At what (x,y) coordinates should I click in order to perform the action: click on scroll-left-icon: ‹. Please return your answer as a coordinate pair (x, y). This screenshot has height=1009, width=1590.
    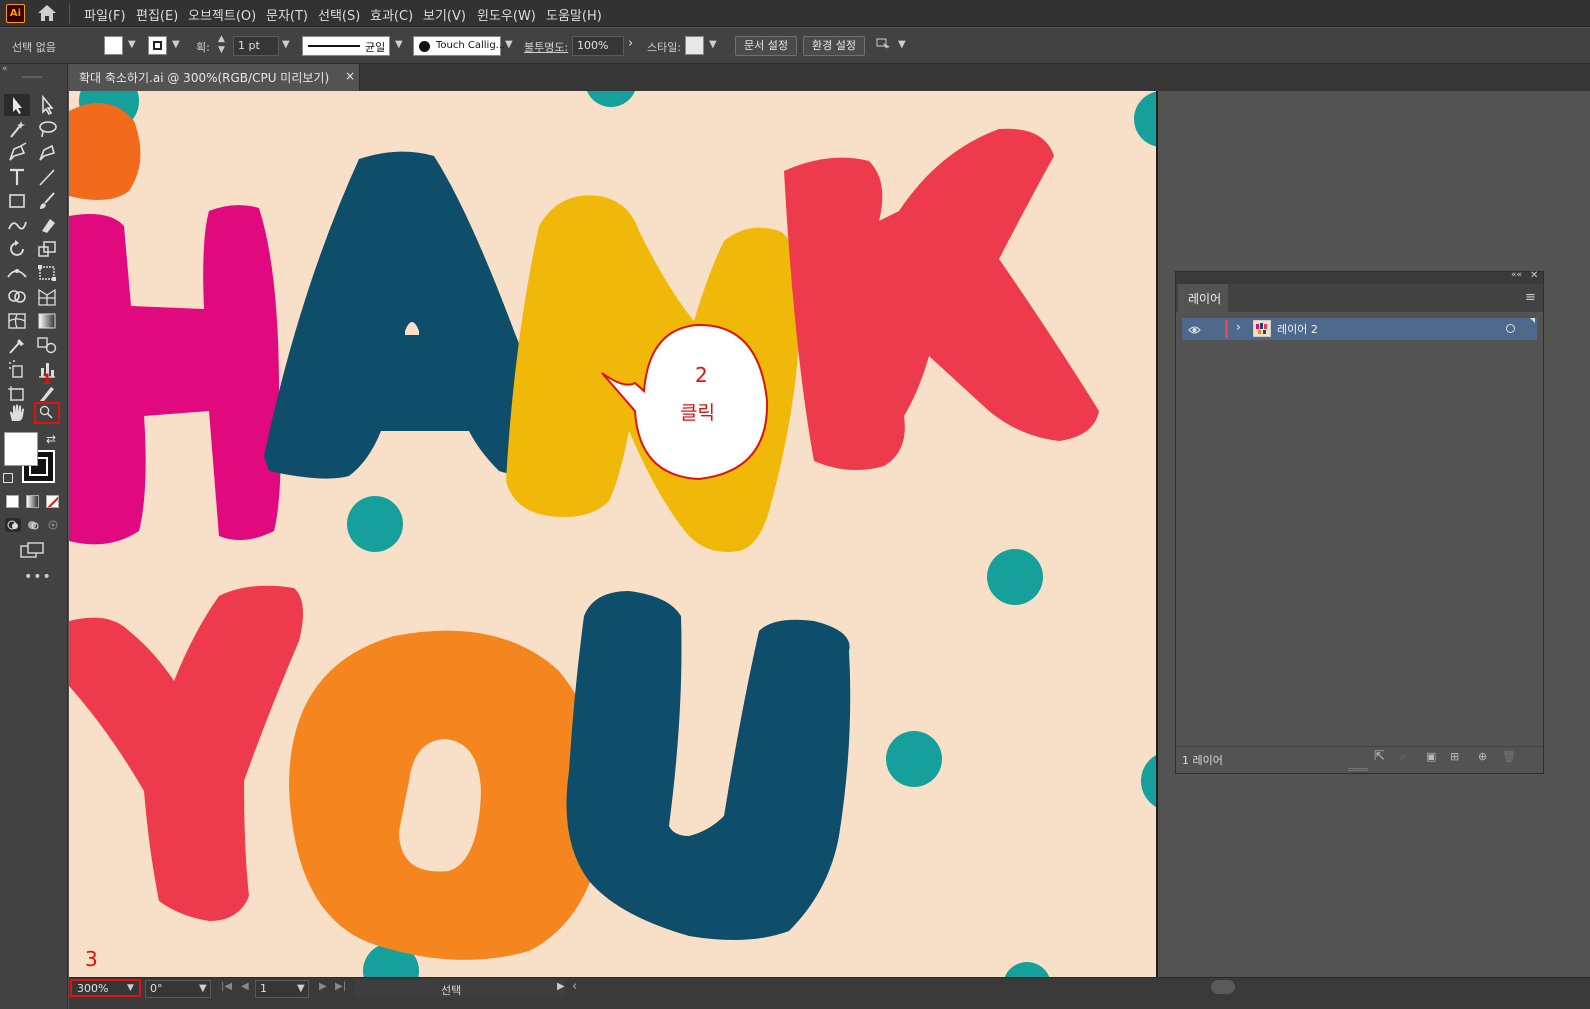
    Looking at the image, I should click on (574, 986).